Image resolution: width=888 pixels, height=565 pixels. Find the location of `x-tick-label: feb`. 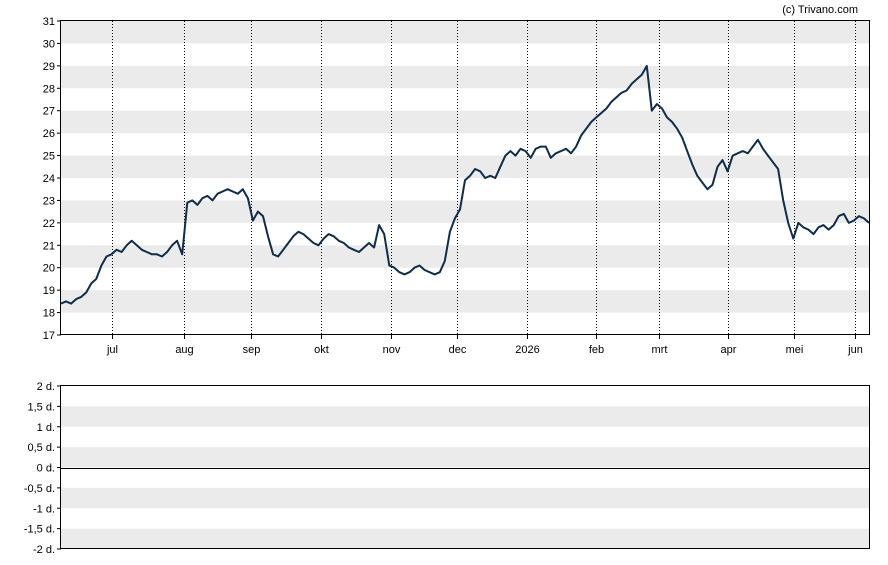

x-tick-label: feb is located at coordinates (596, 350).